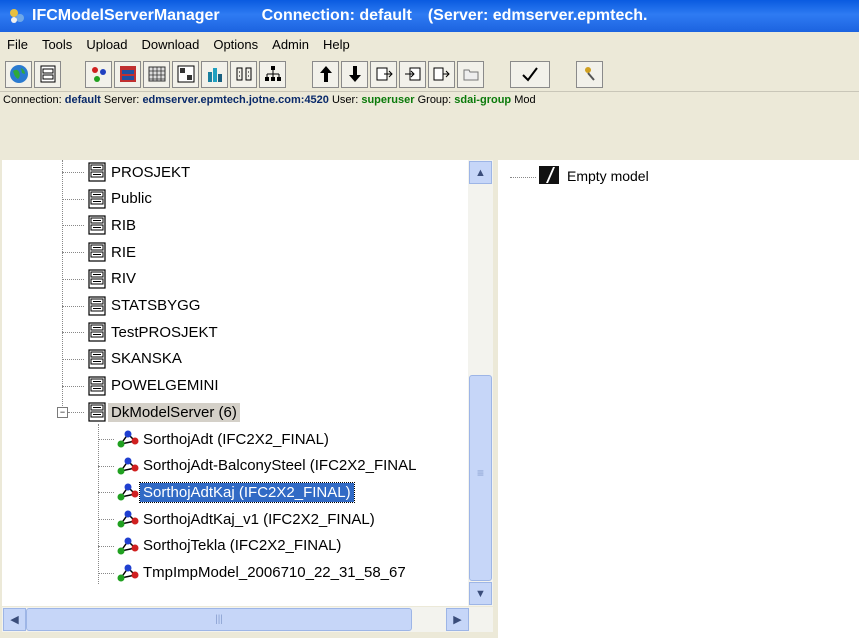  I want to click on tree-item-group-label: RIE, so click(124, 252).